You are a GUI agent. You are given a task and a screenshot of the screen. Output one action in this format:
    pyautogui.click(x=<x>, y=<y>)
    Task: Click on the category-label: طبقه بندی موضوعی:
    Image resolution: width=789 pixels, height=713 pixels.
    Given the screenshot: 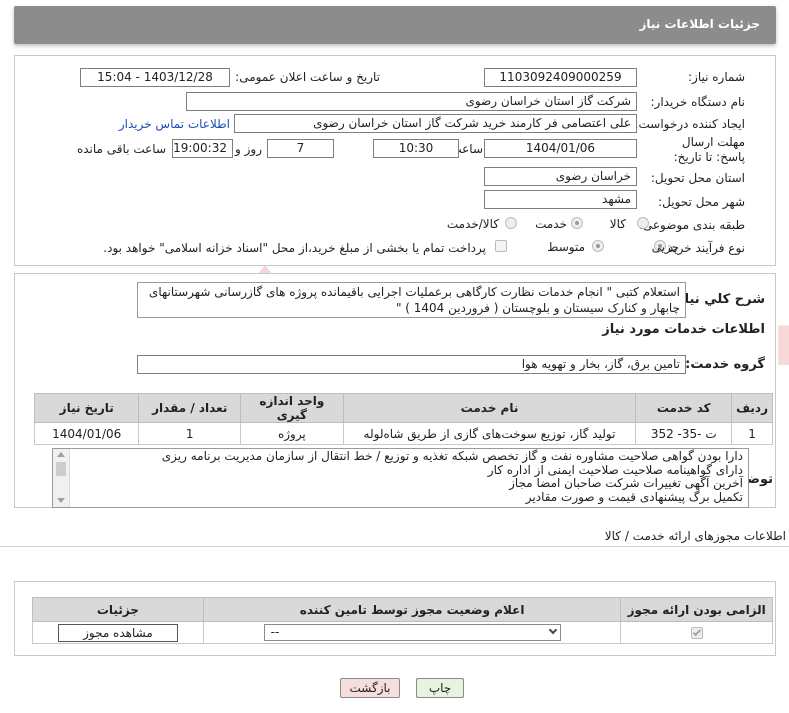 What is the action you would take?
    pyautogui.click(x=691, y=225)
    